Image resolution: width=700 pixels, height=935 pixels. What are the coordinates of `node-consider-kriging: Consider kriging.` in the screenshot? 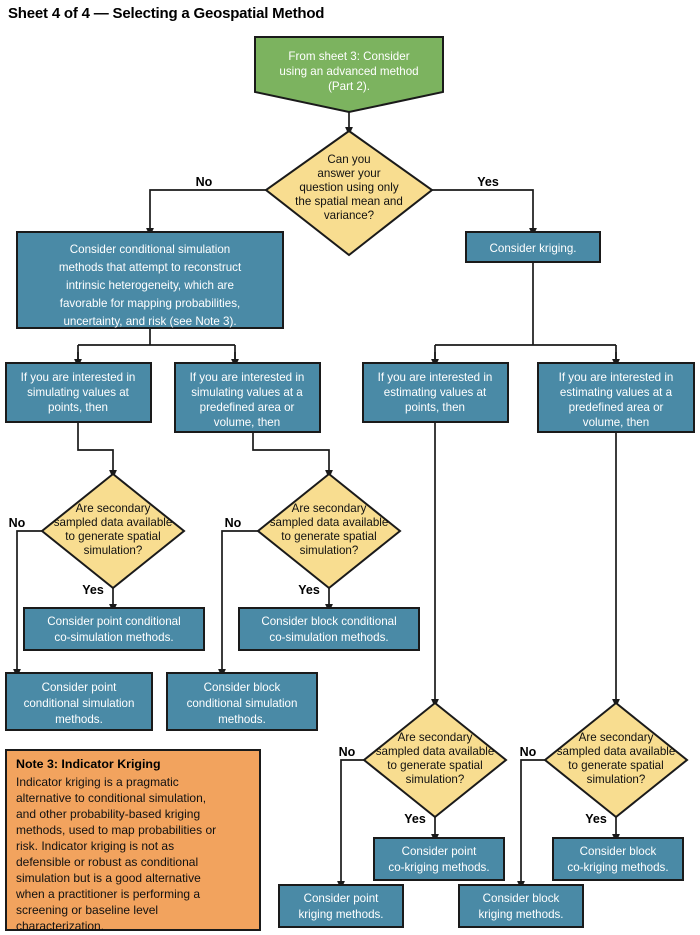 It's located at (533, 247).